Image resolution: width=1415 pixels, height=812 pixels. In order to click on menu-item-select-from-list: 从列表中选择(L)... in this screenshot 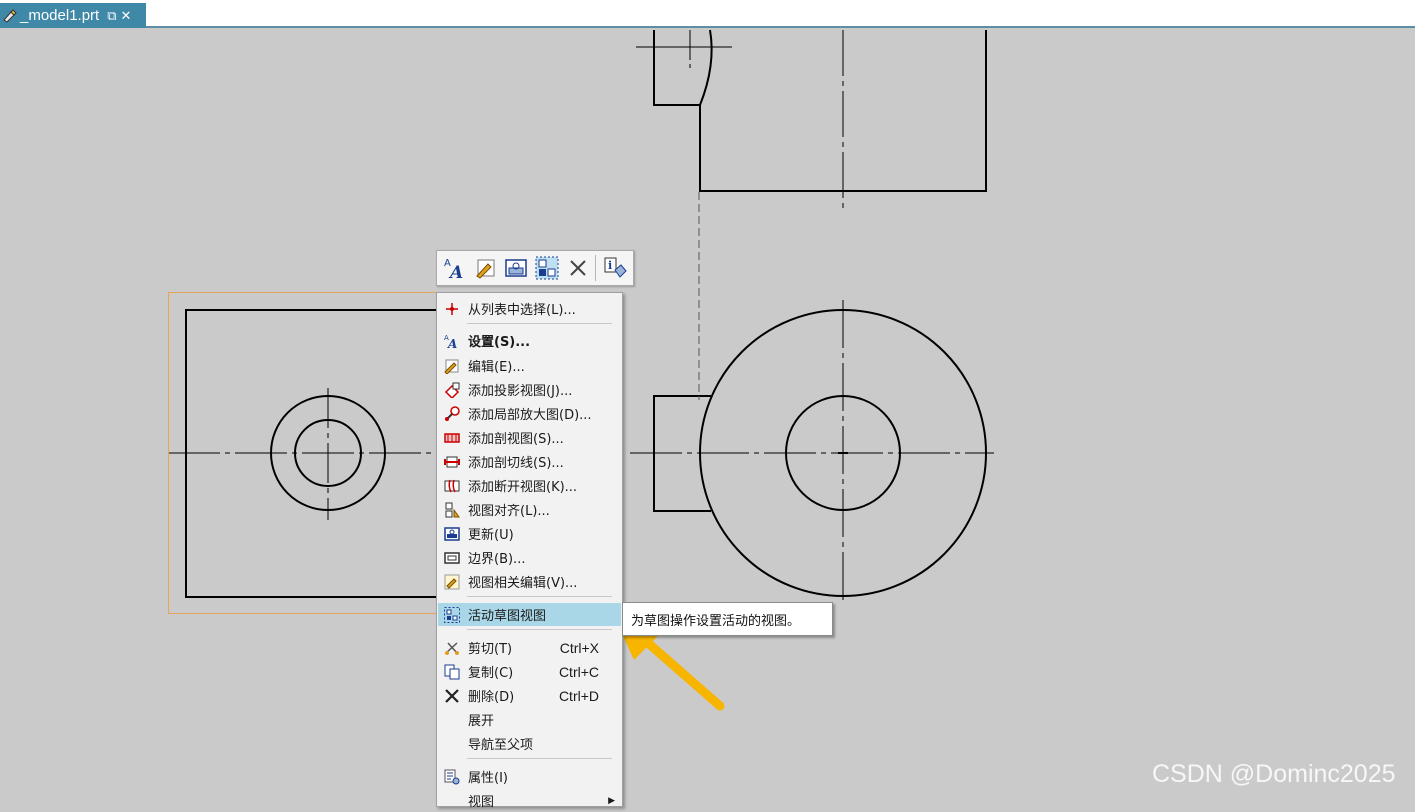, I will do `click(529, 308)`.